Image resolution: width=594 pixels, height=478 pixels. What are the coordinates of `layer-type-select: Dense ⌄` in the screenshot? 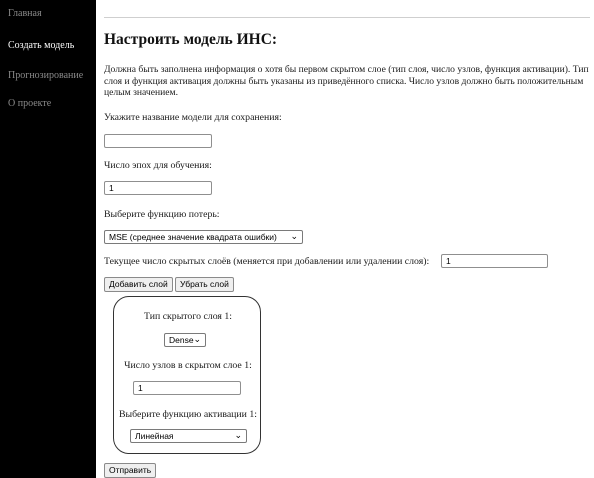 It's located at (185, 340).